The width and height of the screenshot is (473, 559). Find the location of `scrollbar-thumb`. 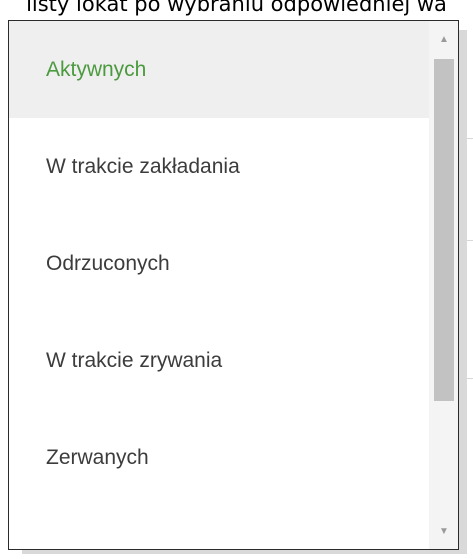

scrollbar-thumb is located at coordinates (444, 230).